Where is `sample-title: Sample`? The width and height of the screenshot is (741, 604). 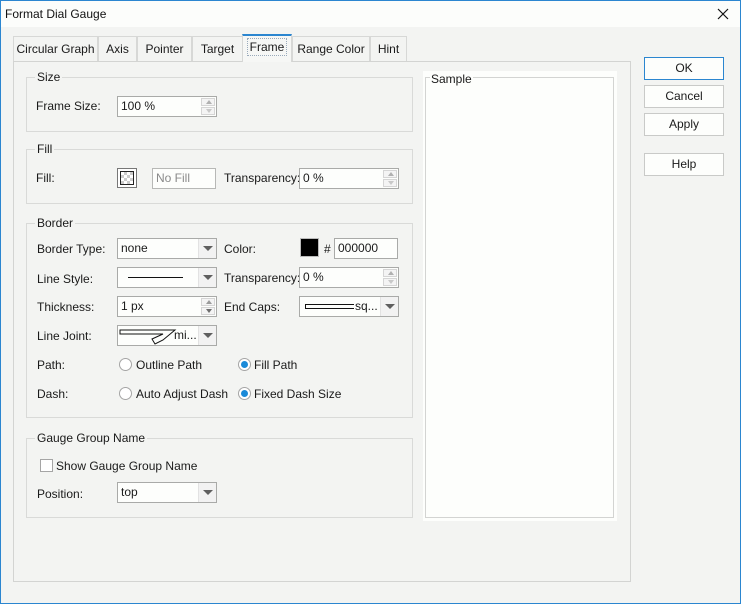
sample-title: Sample is located at coordinates (451, 79).